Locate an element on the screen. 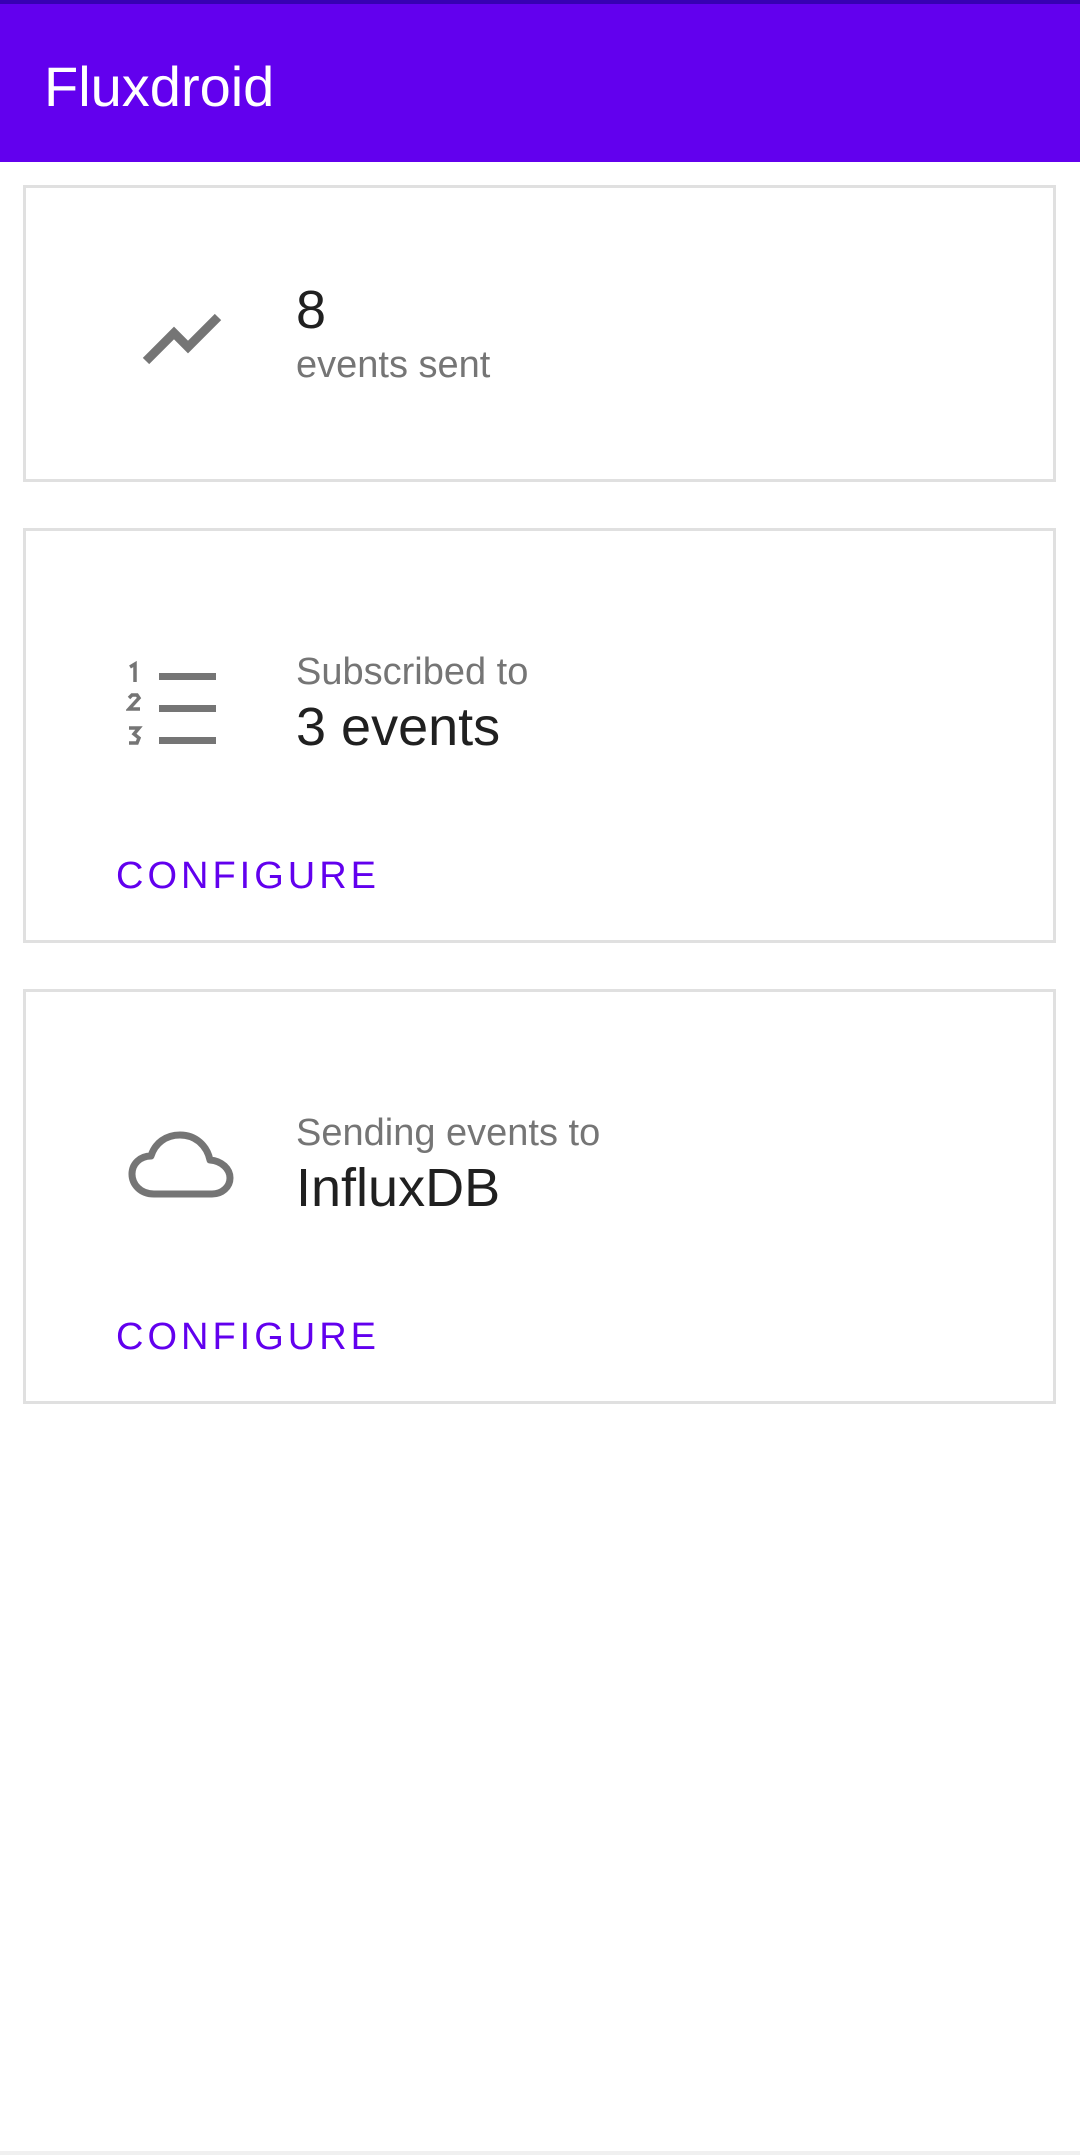 Image resolution: width=1080 pixels, height=2155 pixels. cloud-icon is located at coordinates (181, 1167).